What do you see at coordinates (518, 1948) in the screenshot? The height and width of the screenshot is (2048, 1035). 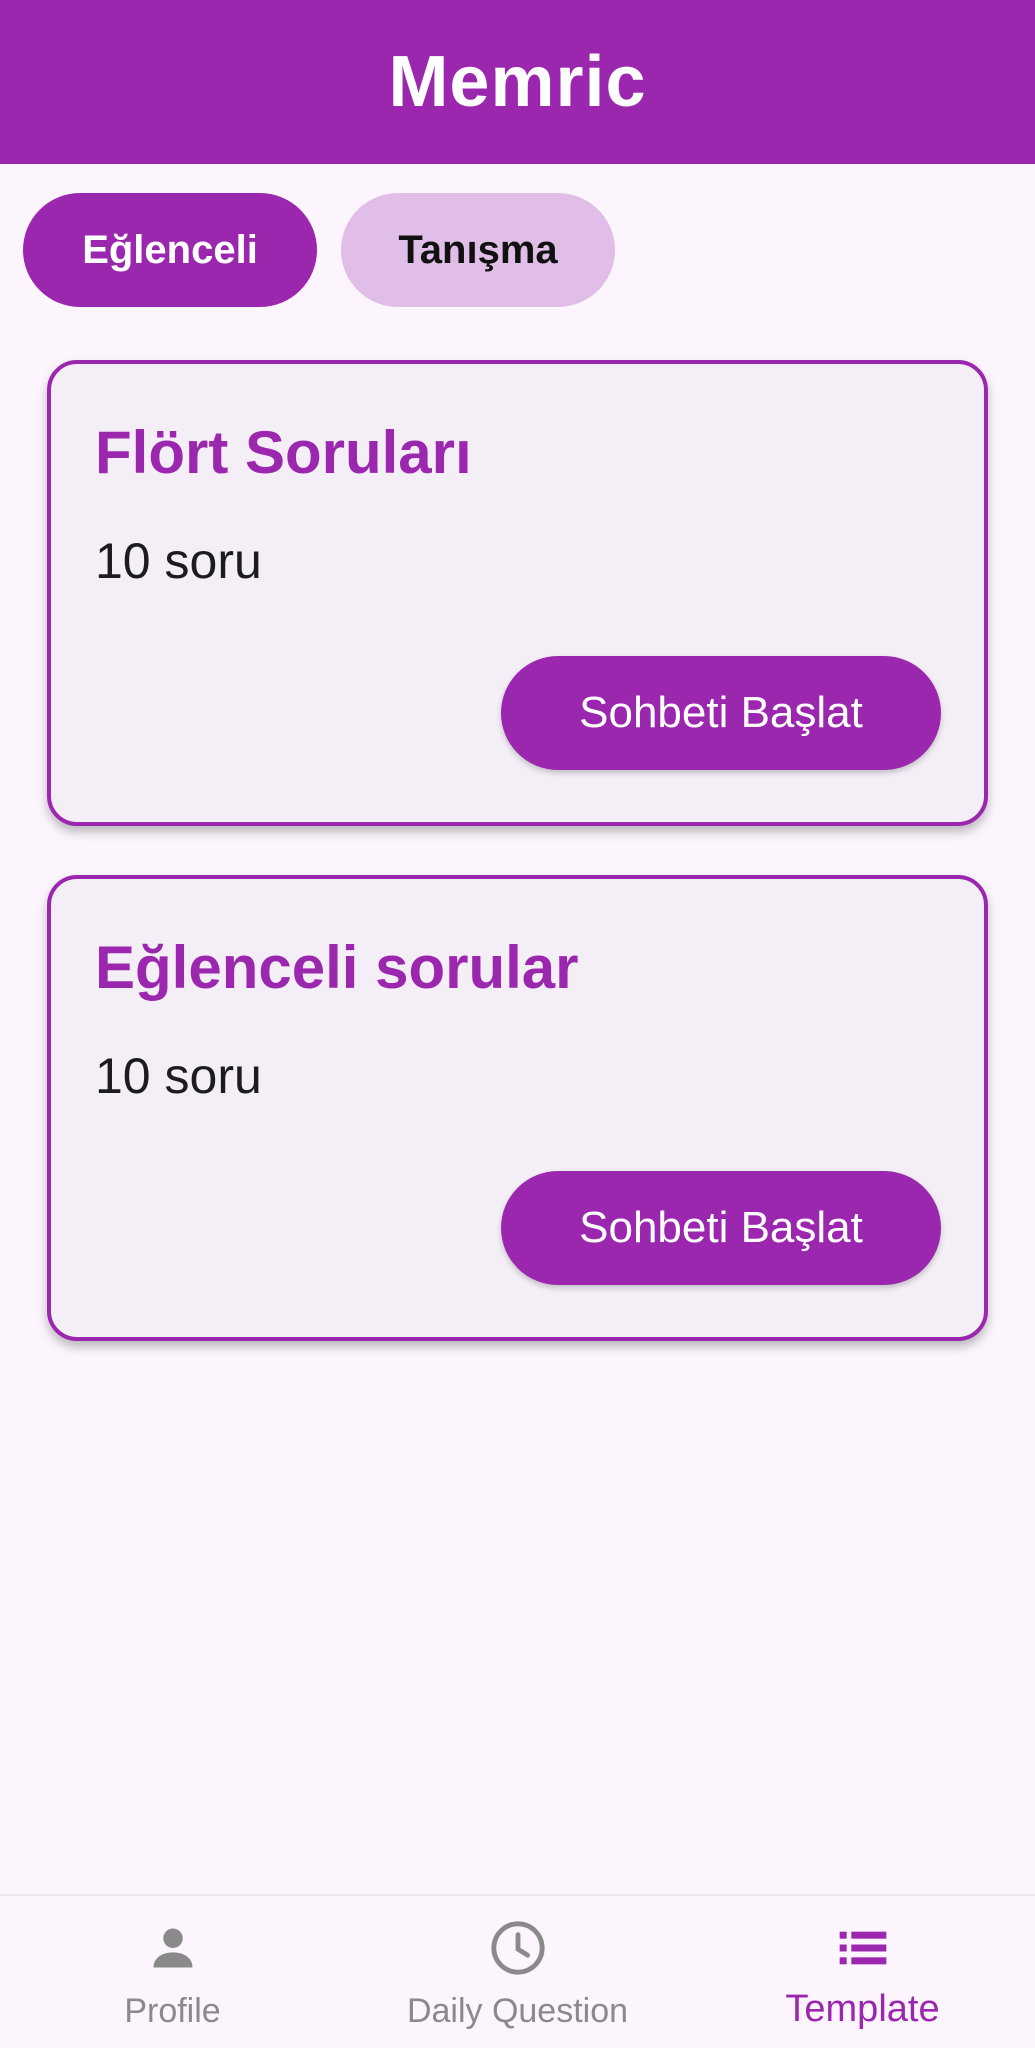 I see `clock-icon` at bounding box center [518, 1948].